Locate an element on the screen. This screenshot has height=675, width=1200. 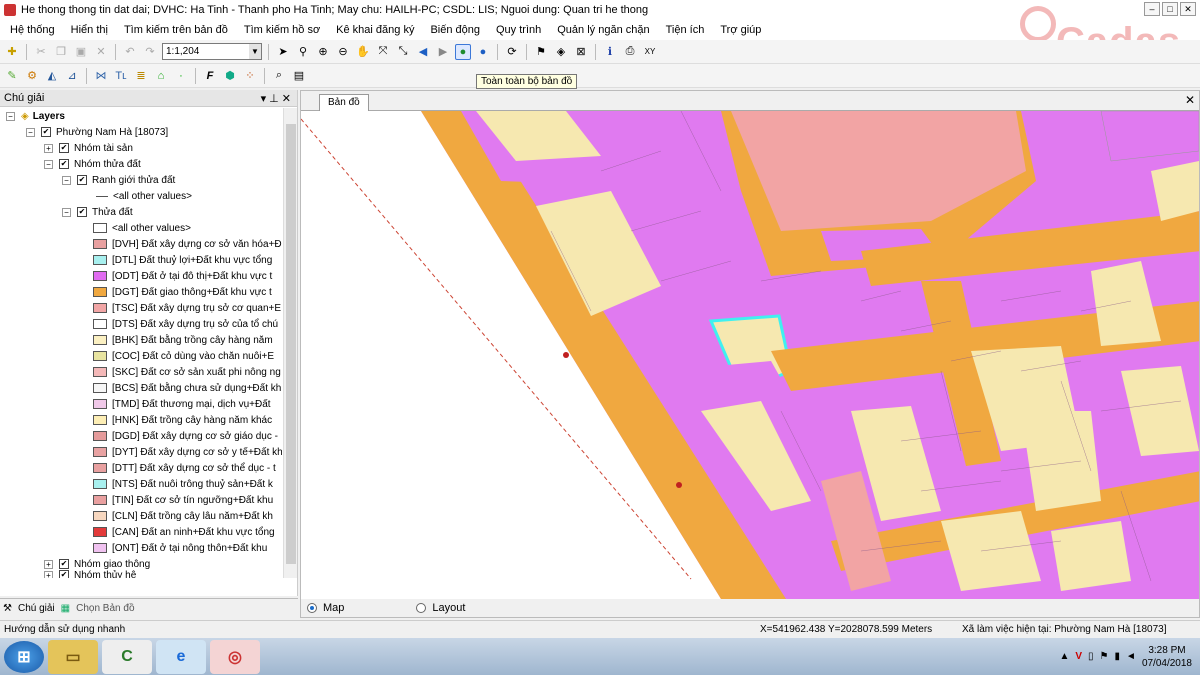
map-close-icon: ✕ is located at coordinates (1190, 100).